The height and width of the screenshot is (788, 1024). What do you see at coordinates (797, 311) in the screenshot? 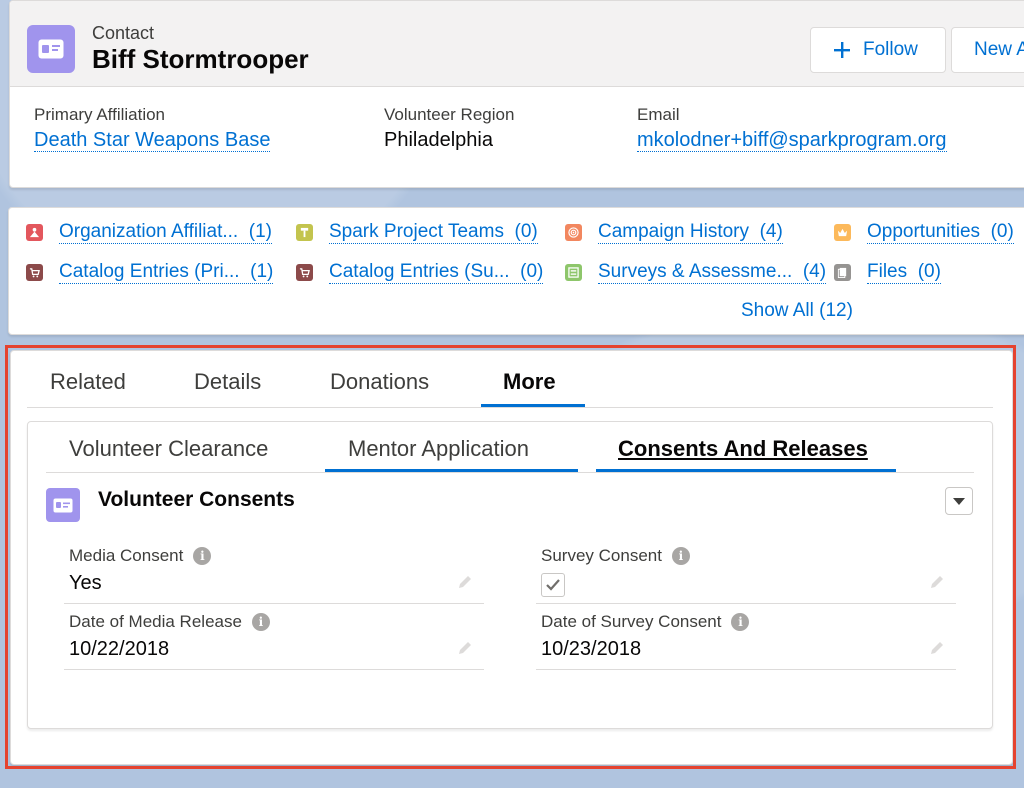
I see `show-all-link: Show All (12)` at bounding box center [797, 311].